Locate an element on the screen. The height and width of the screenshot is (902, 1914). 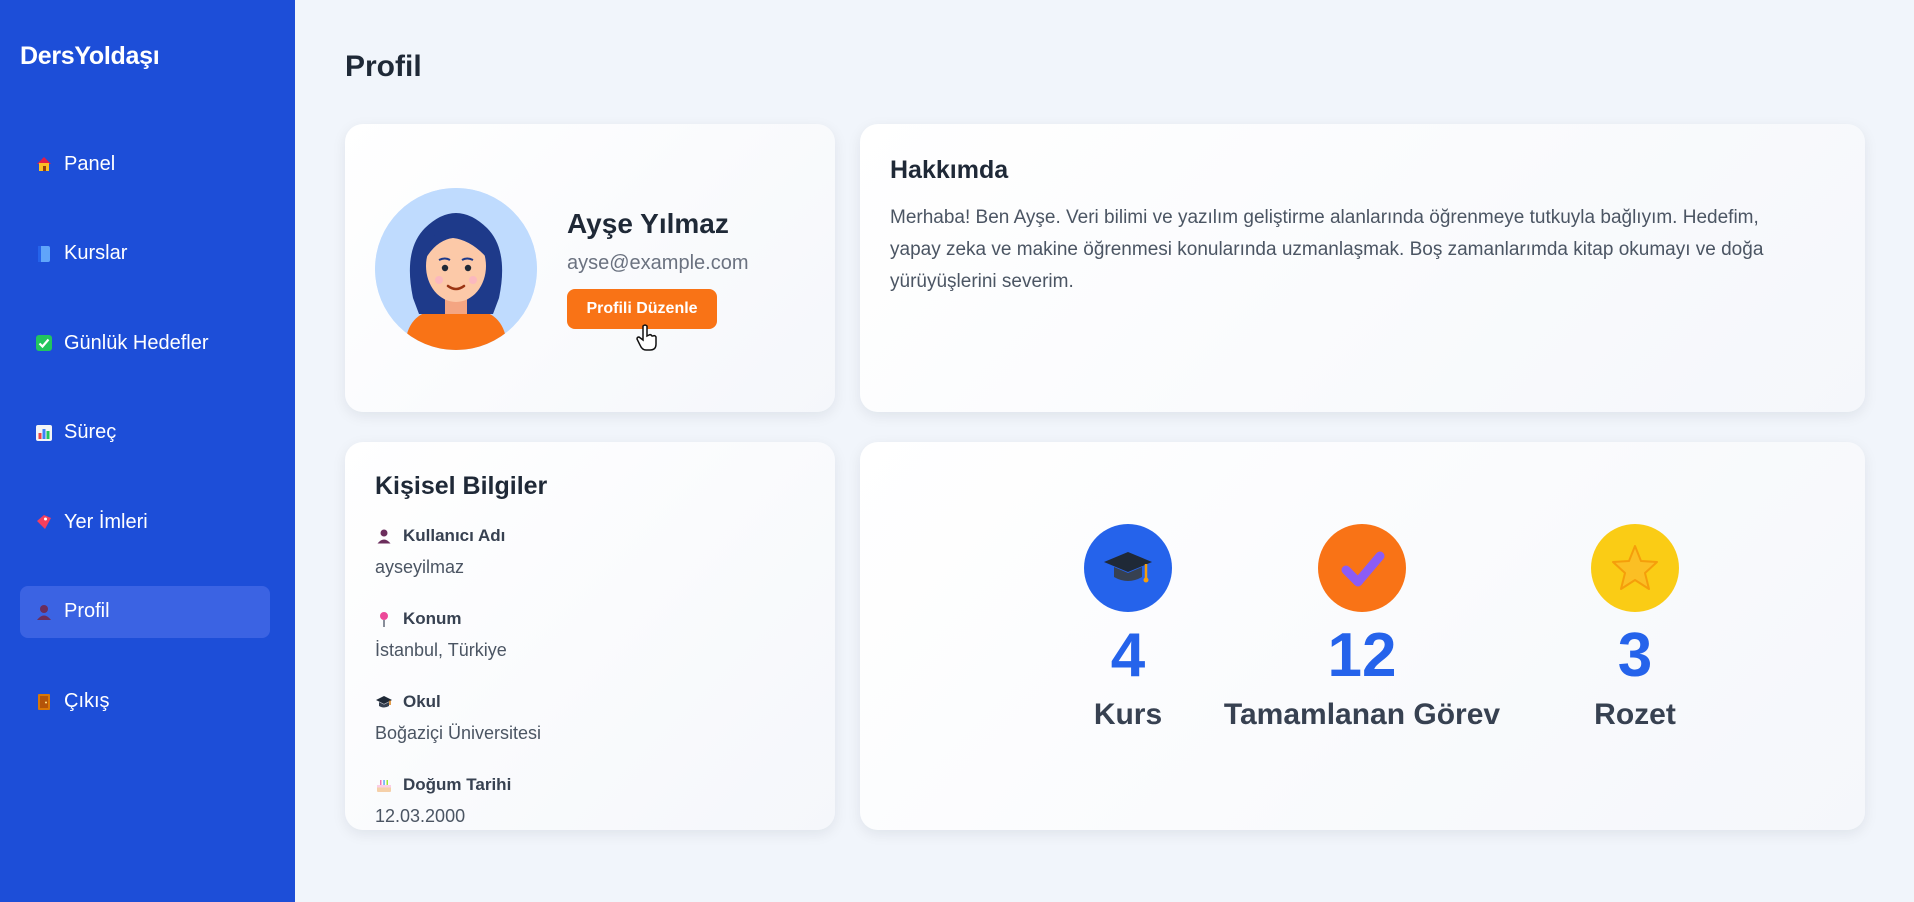
sidebar-item-kurslar: Kurslar is located at coordinates (145, 254).